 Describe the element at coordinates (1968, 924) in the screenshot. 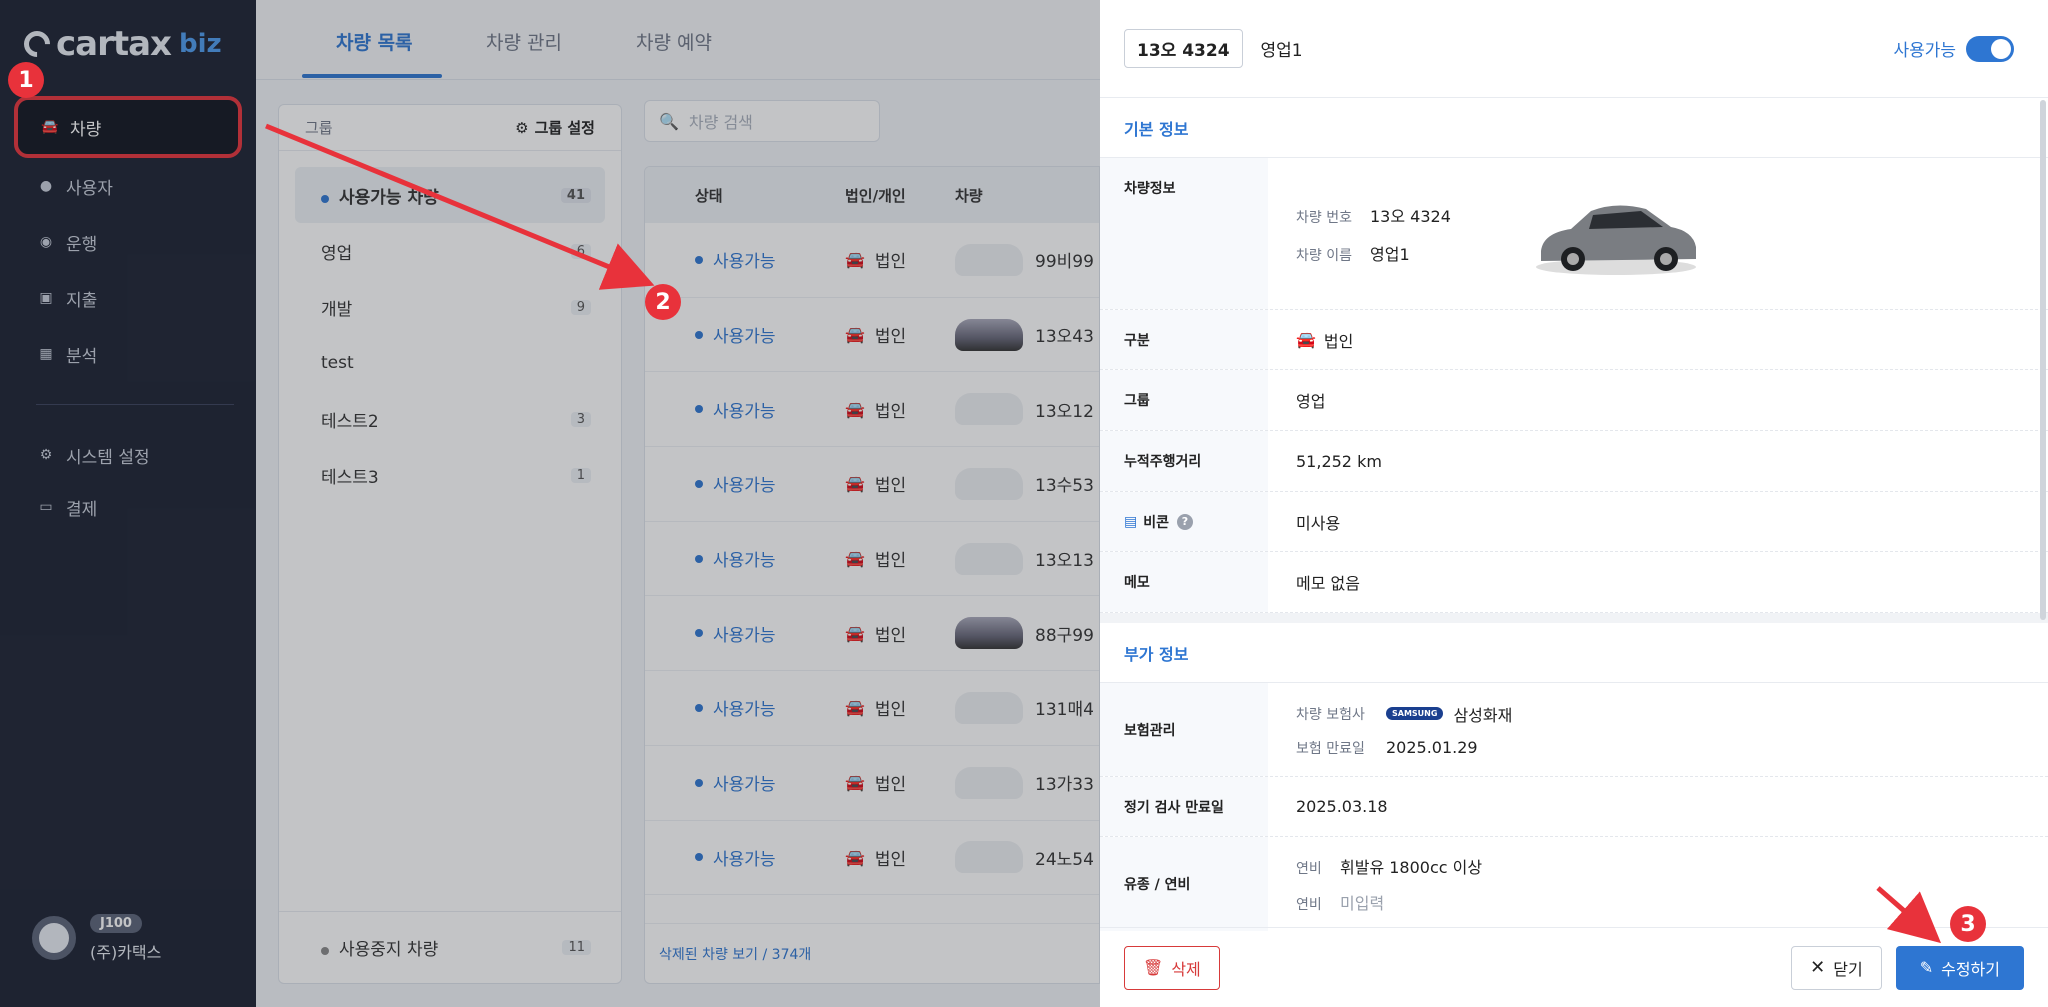

I see `step-marker-3: 3` at that location.